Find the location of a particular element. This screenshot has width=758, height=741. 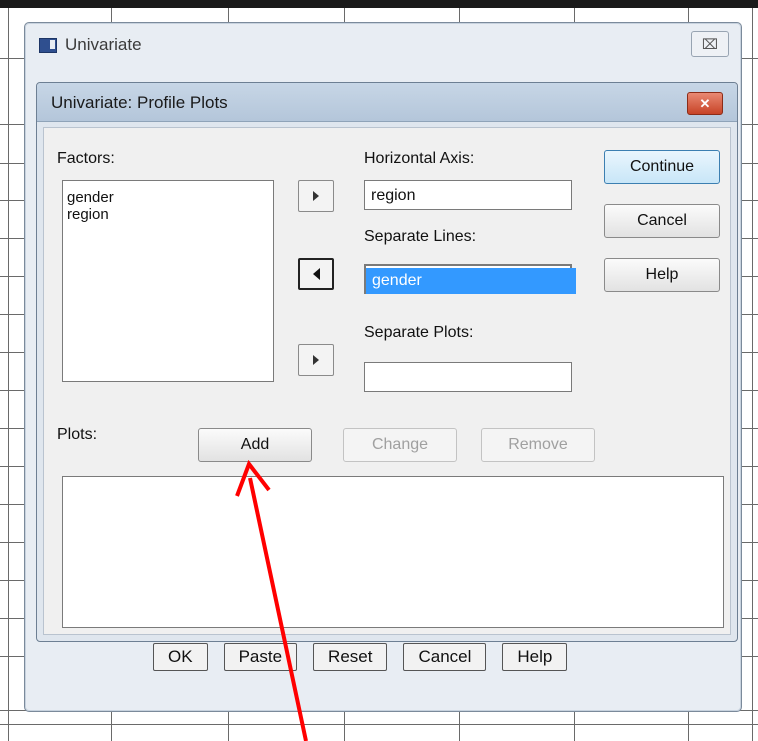

univariate-button-row: OK Paste Reset Cancel Help is located at coordinates (360, 657).